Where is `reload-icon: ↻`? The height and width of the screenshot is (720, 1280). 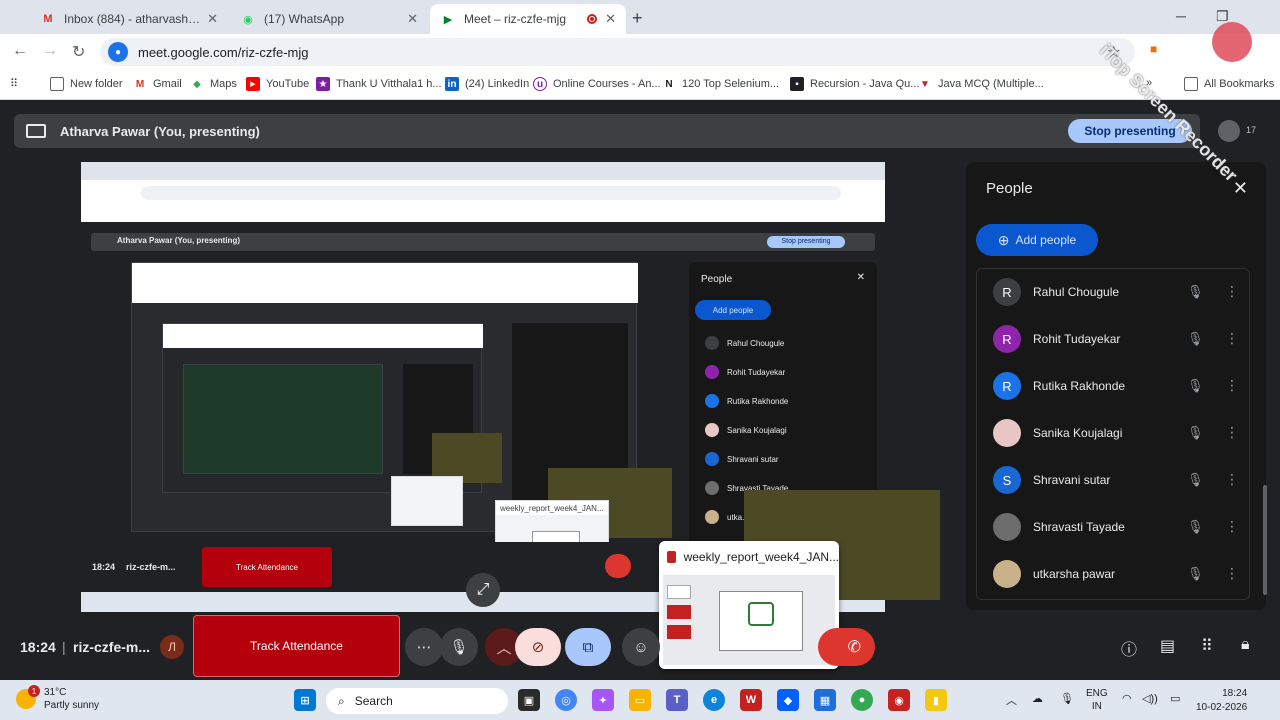
reload-icon: ↻ is located at coordinates (78, 52).